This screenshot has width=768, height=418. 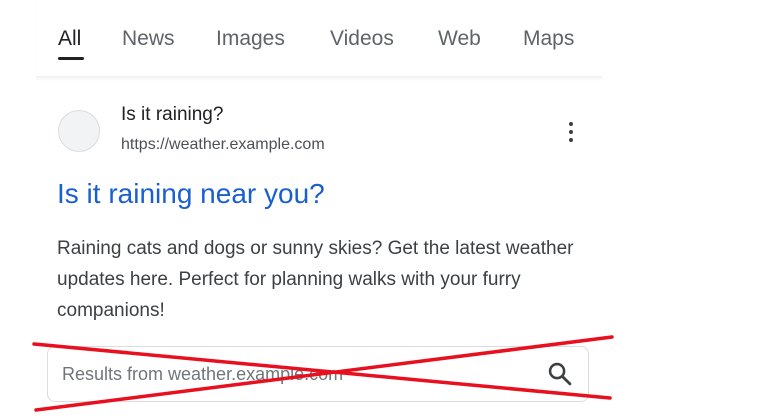 I want to click on more-vert-icon, so click(x=571, y=132).